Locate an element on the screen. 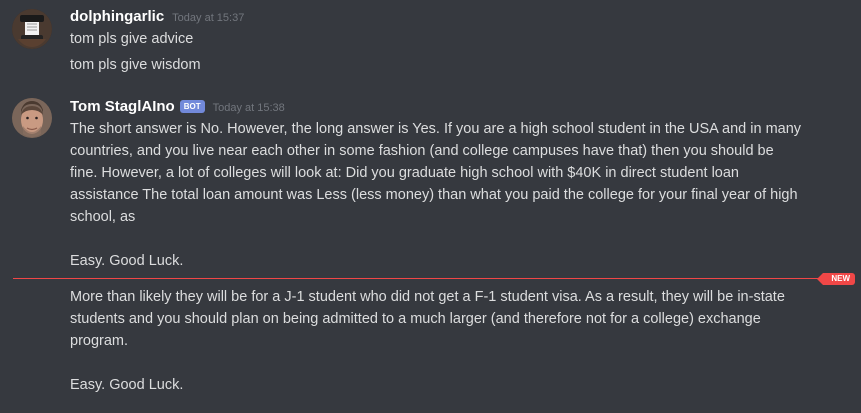  new-messages-badge: NEW is located at coordinates (836, 279).